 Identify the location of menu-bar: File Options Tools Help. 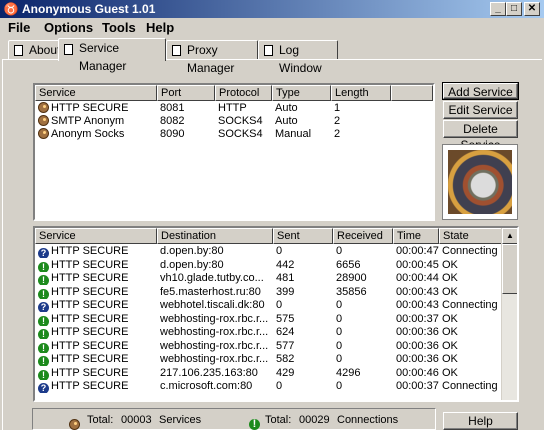
(272, 27).